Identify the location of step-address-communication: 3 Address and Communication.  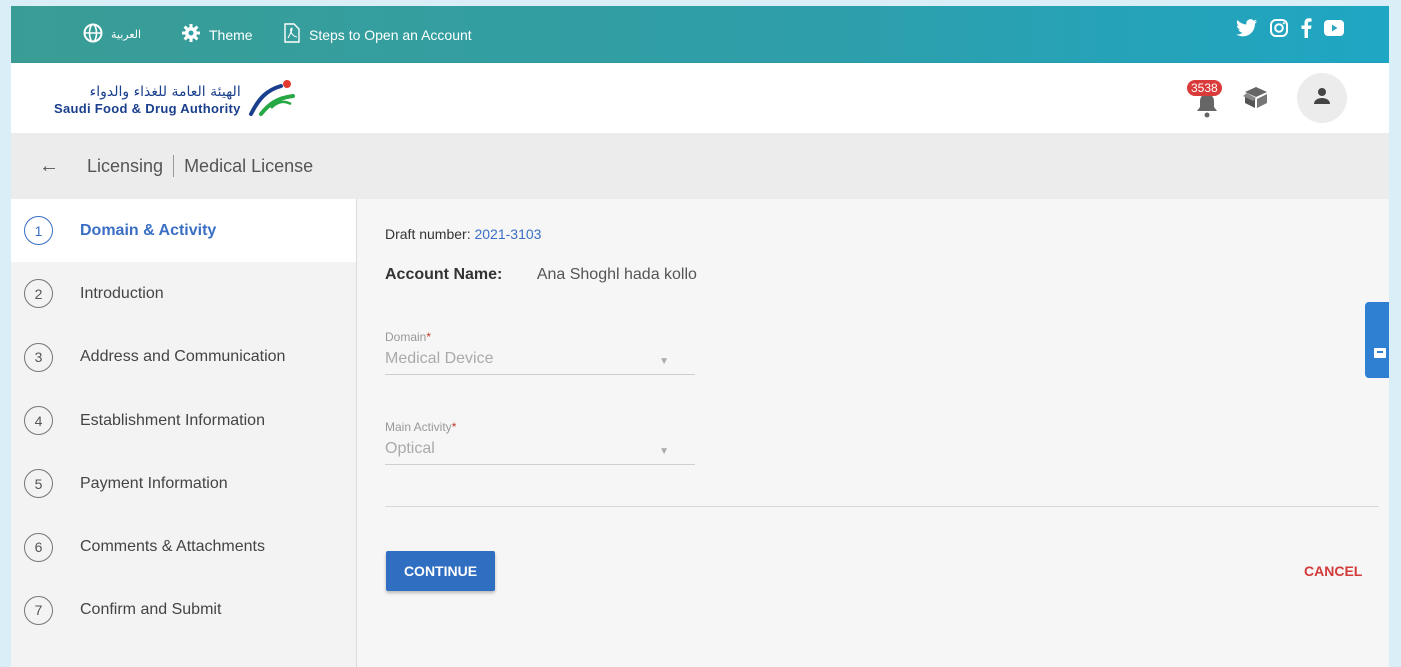
(183, 357).